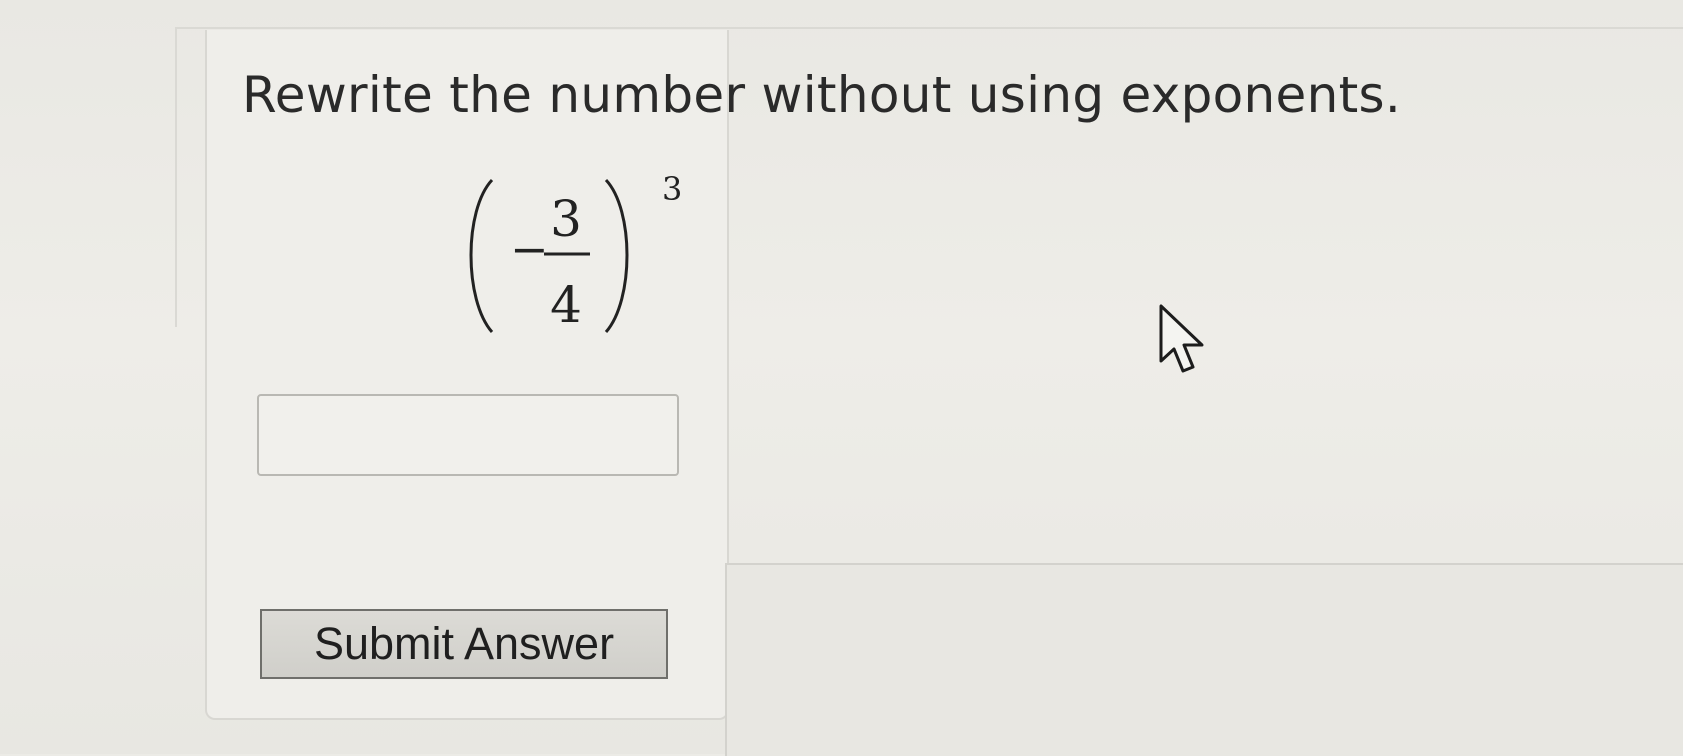 The width and height of the screenshot is (1683, 756). Describe the element at coordinates (529, 249) in the screenshot. I see `negative-sign: −` at that location.